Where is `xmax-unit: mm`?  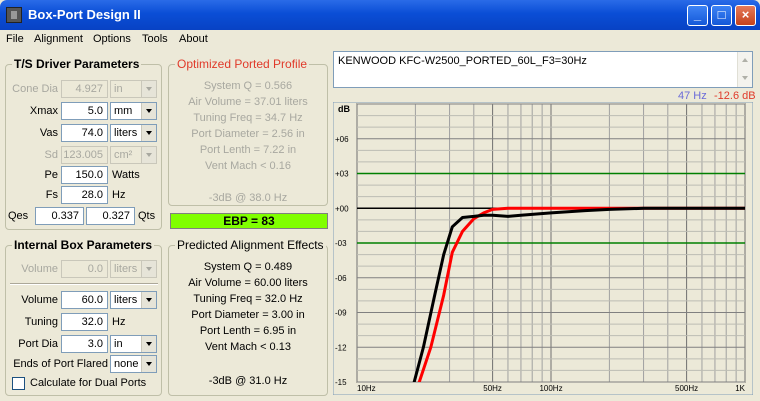 xmax-unit: mm is located at coordinates (123, 111).